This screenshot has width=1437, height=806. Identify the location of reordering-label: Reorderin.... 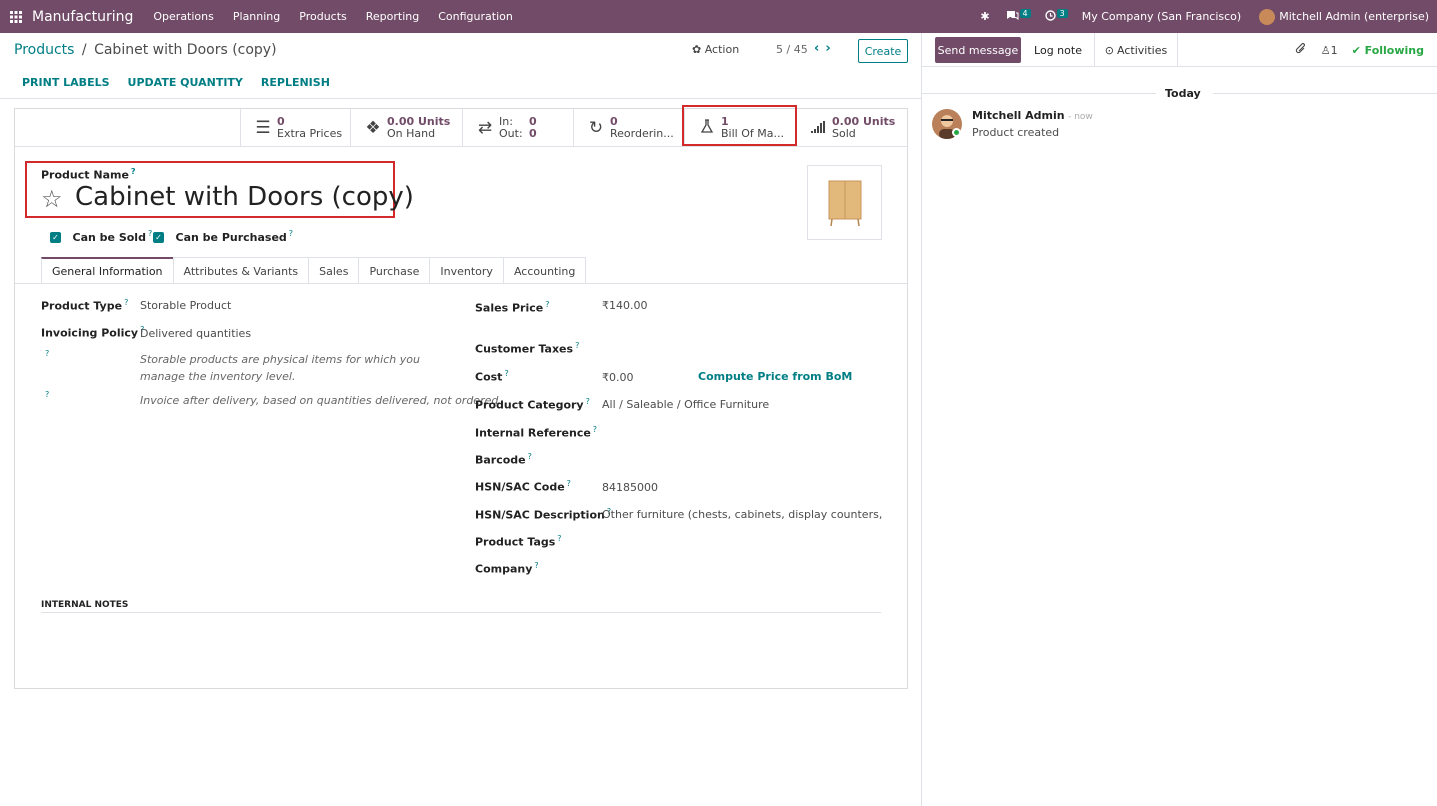
(642, 133).